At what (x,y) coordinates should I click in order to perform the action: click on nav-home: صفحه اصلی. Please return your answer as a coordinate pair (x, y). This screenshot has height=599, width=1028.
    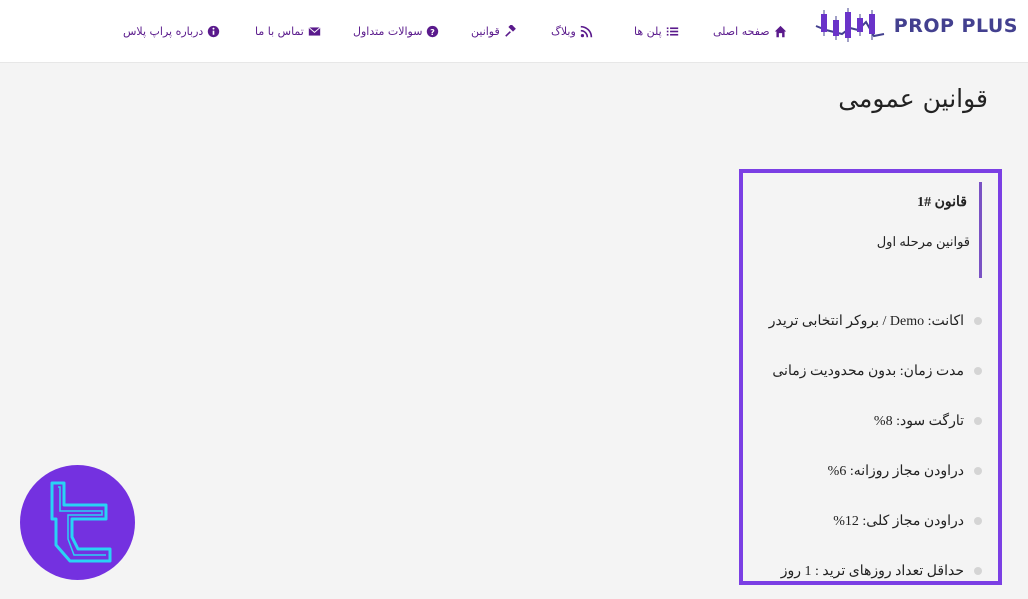
    Looking at the image, I should click on (750, 31).